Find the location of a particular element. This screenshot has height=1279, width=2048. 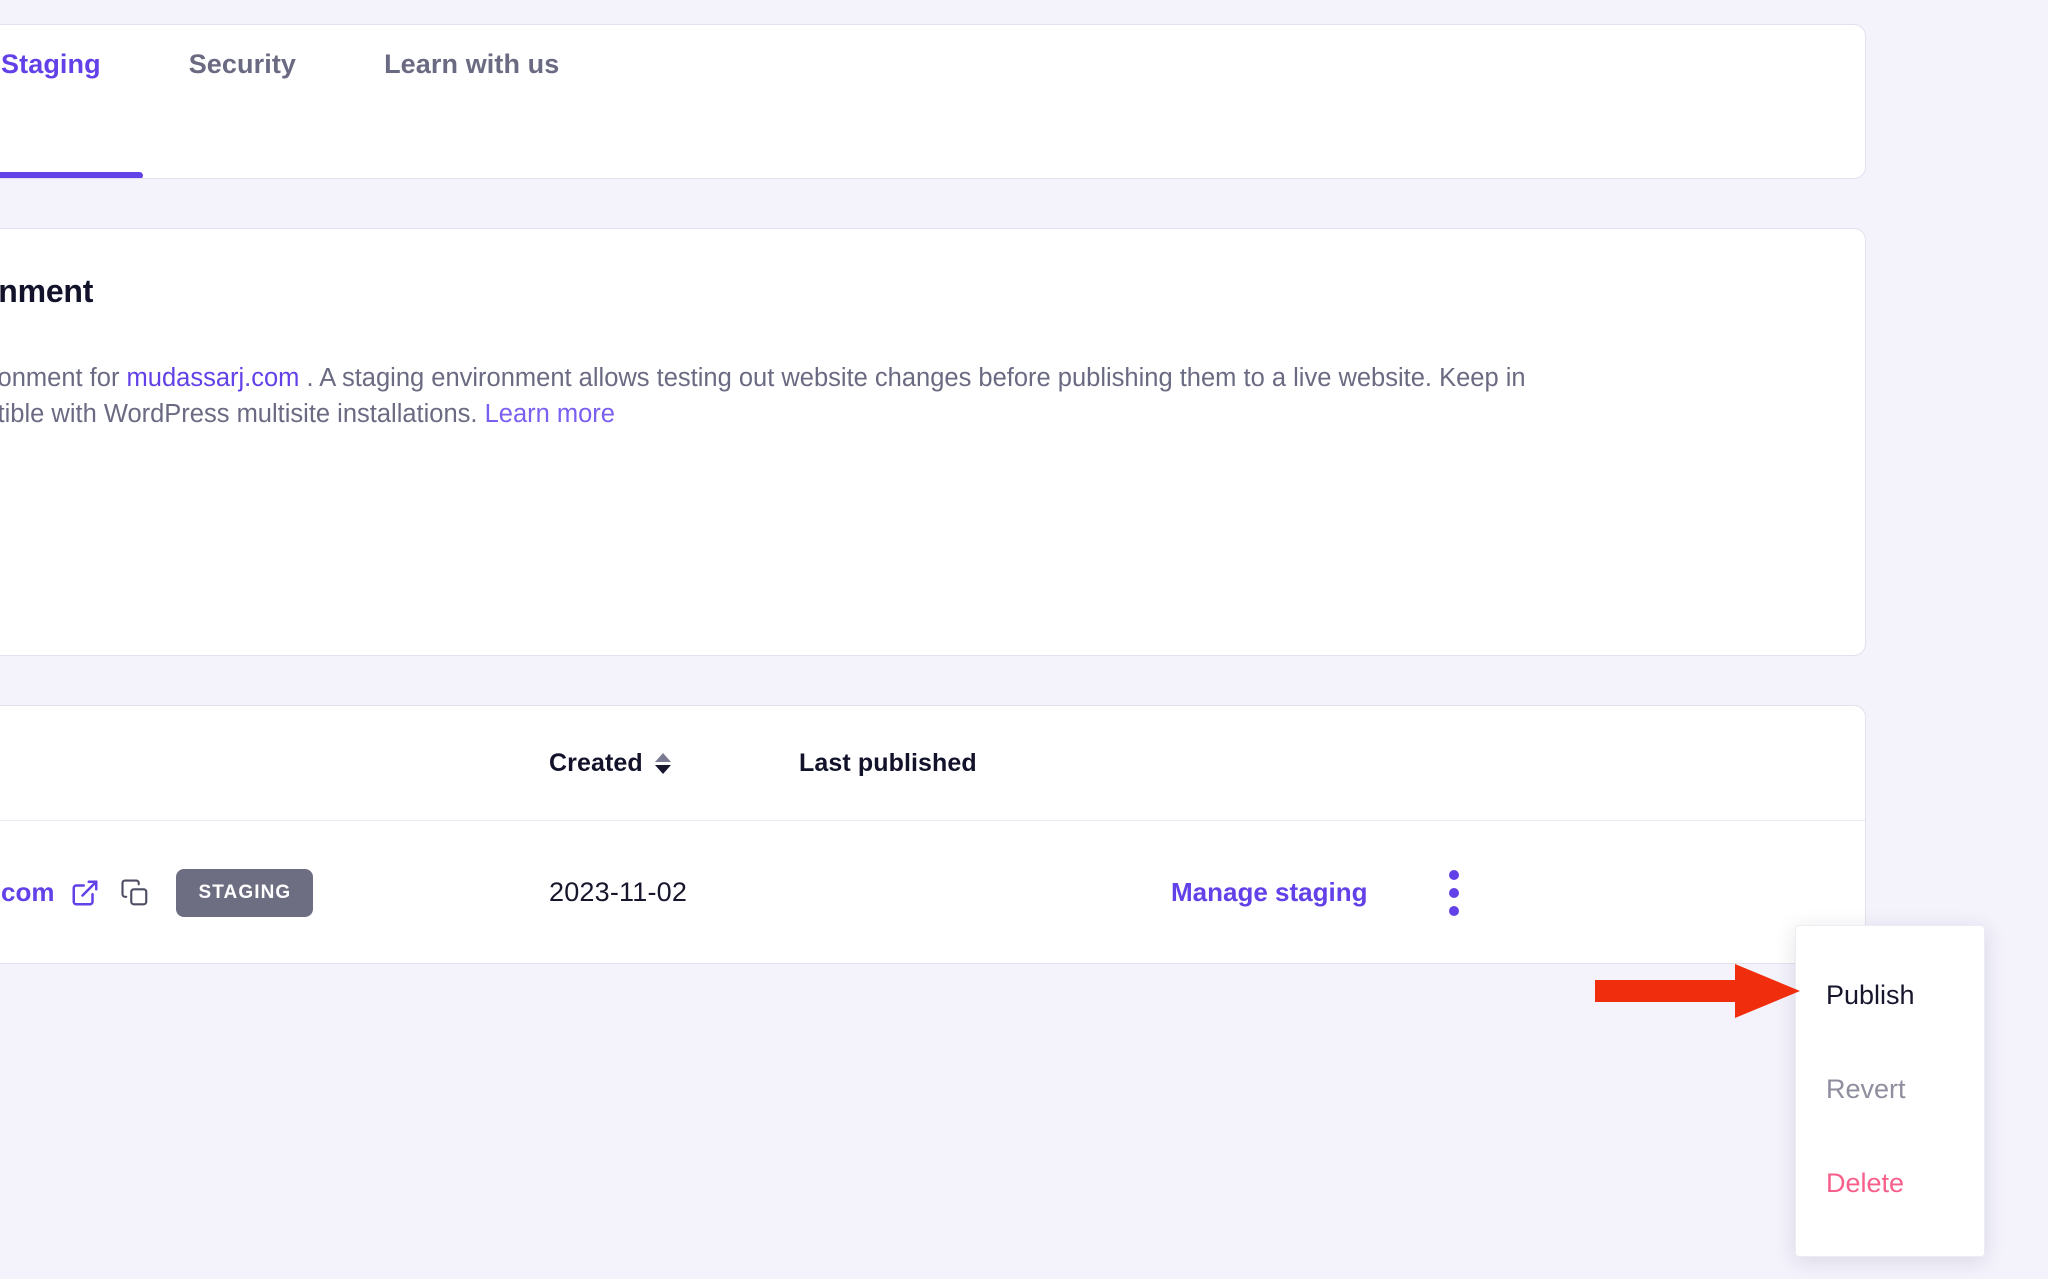

menu-item-delete: Delete is located at coordinates (1890, 1183).